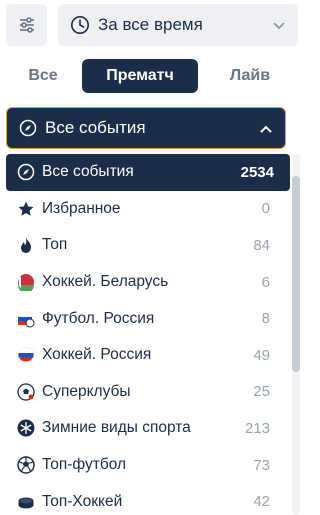 This screenshot has height=515, width=320. Describe the element at coordinates (261, 392) in the screenshot. I see `list-item-count: 25` at that location.